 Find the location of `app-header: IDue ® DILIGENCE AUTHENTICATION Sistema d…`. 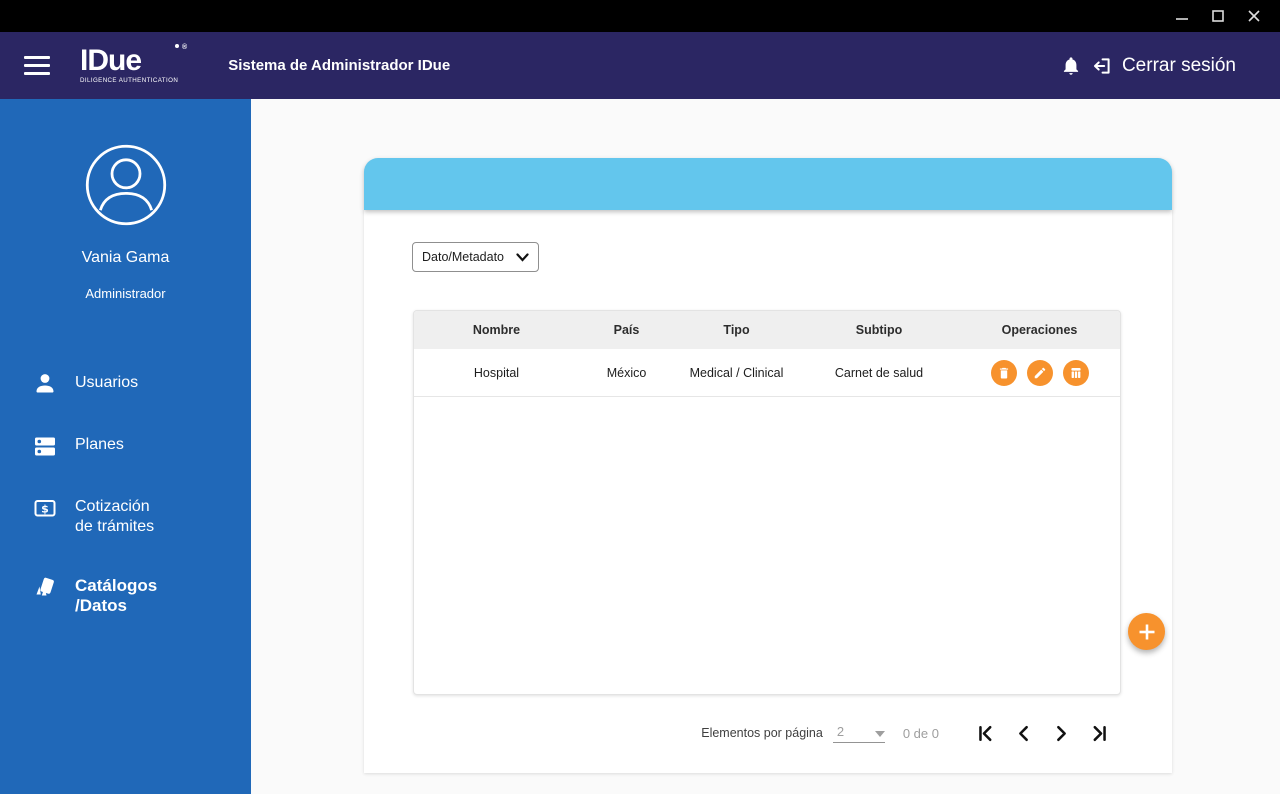

app-header: IDue ® DILIGENCE AUTHENTICATION Sistema d… is located at coordinates (640, 65).